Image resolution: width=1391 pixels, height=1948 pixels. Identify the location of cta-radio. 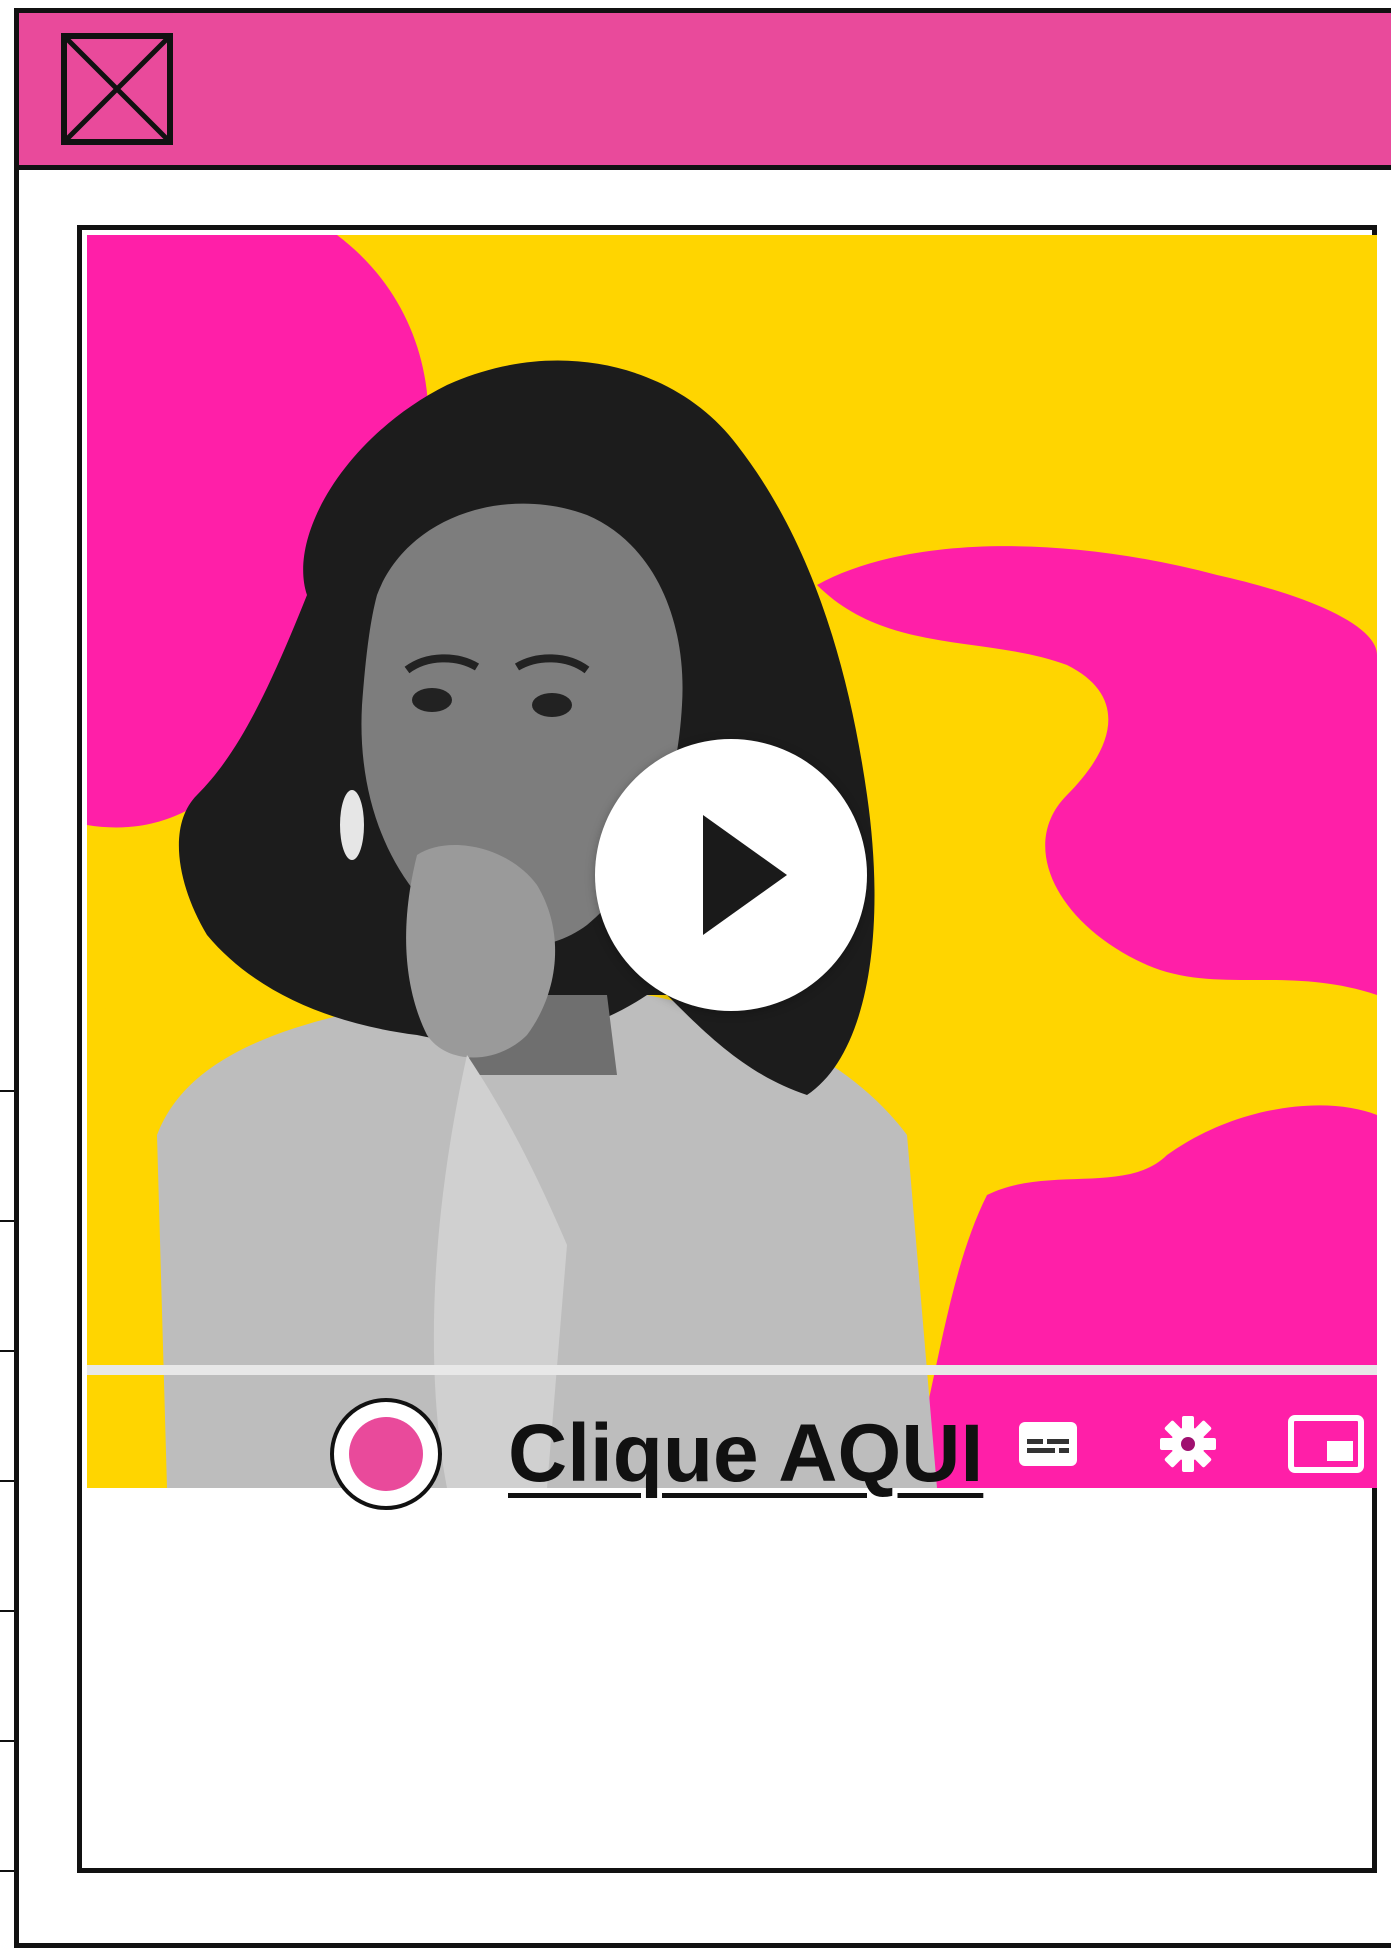
(386, 1454).